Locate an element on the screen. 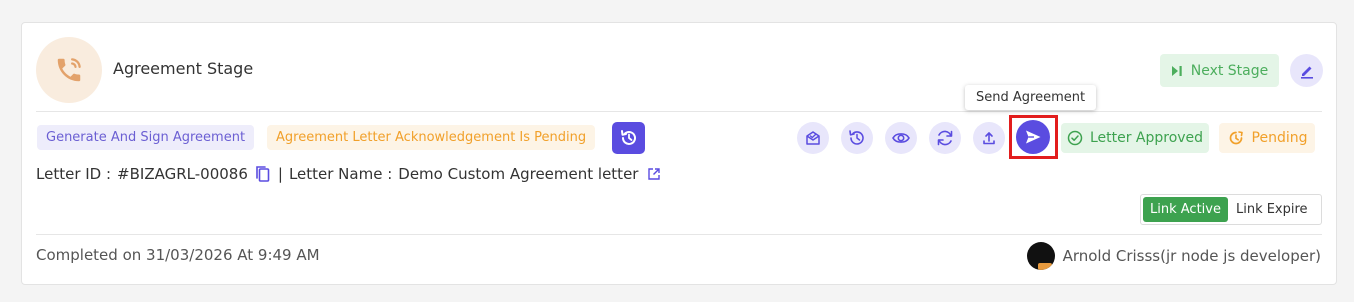 The width and height of the screenshot is (1354, 302). agreement-type-badge: Generate And Sign Agreement is located at coordinates (146, 137).